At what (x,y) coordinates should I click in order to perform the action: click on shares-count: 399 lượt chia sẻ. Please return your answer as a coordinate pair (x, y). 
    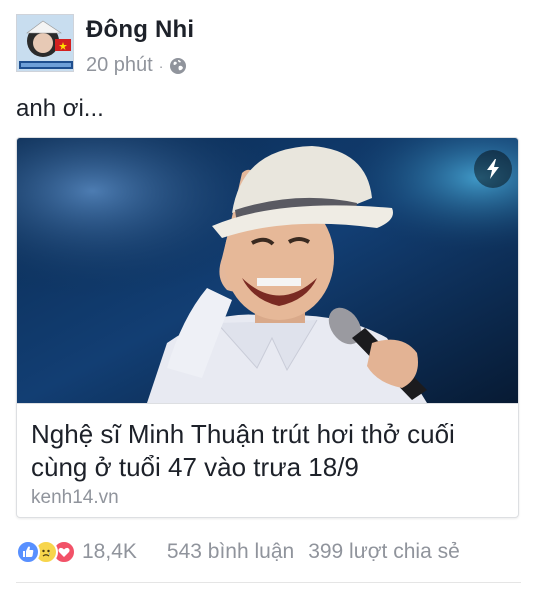
    Looking at the image, I should click on (384, 552).